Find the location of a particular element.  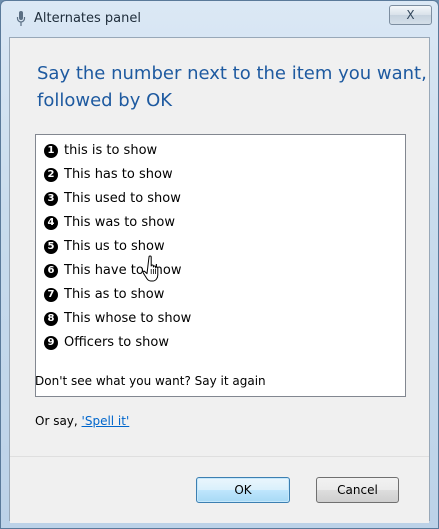

number-badge: 4 is located at coordinates (51, 223).